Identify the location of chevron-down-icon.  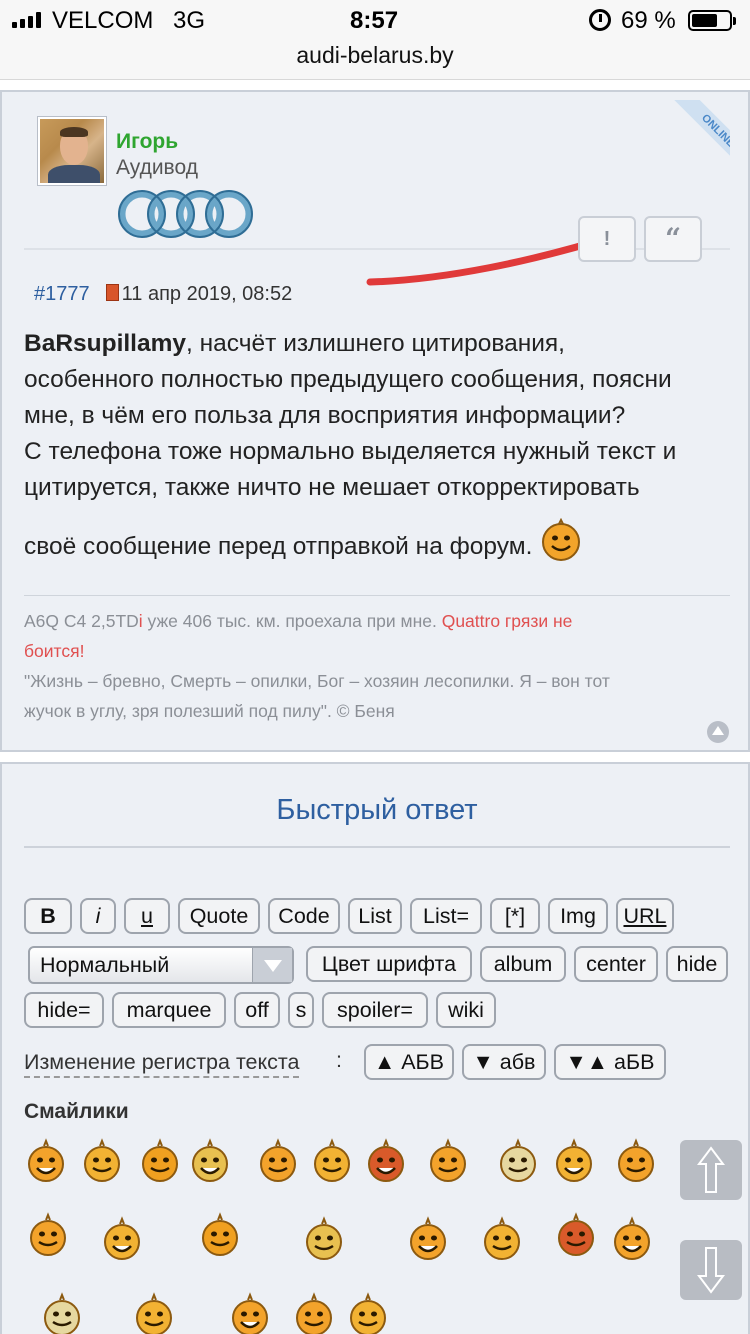
(272, 965).